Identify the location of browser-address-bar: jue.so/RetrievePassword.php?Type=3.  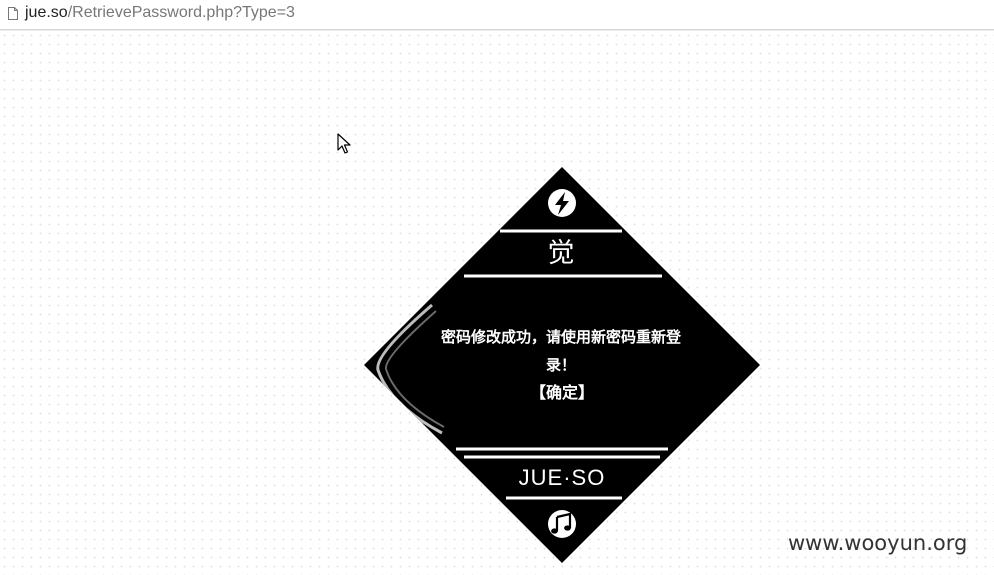
(497, 15).